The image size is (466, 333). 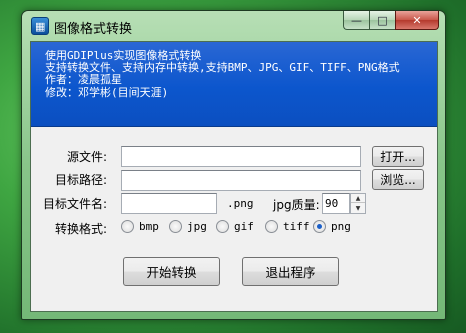 What do you see at coordinates (93, 29) in the screenshot?
I see `window-title: 图像格式转换` at bounding box center [93, 29].